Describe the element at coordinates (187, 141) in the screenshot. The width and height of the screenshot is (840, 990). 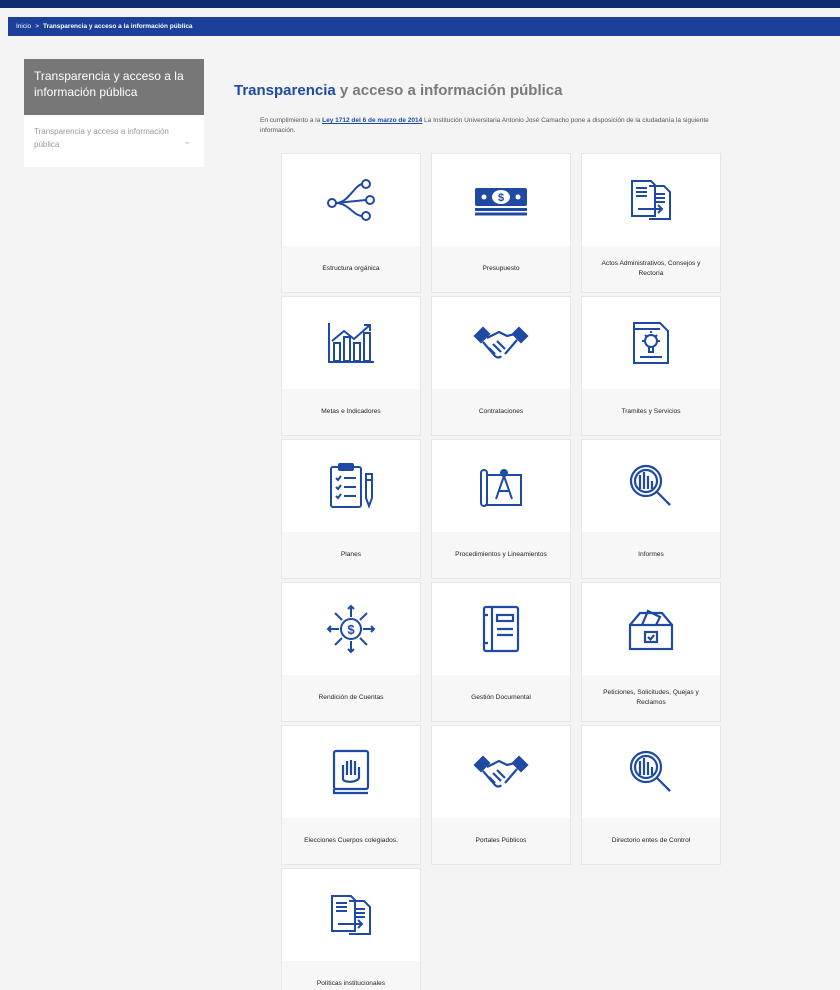
I see `chevron-down-icon: ⌄` at that location.